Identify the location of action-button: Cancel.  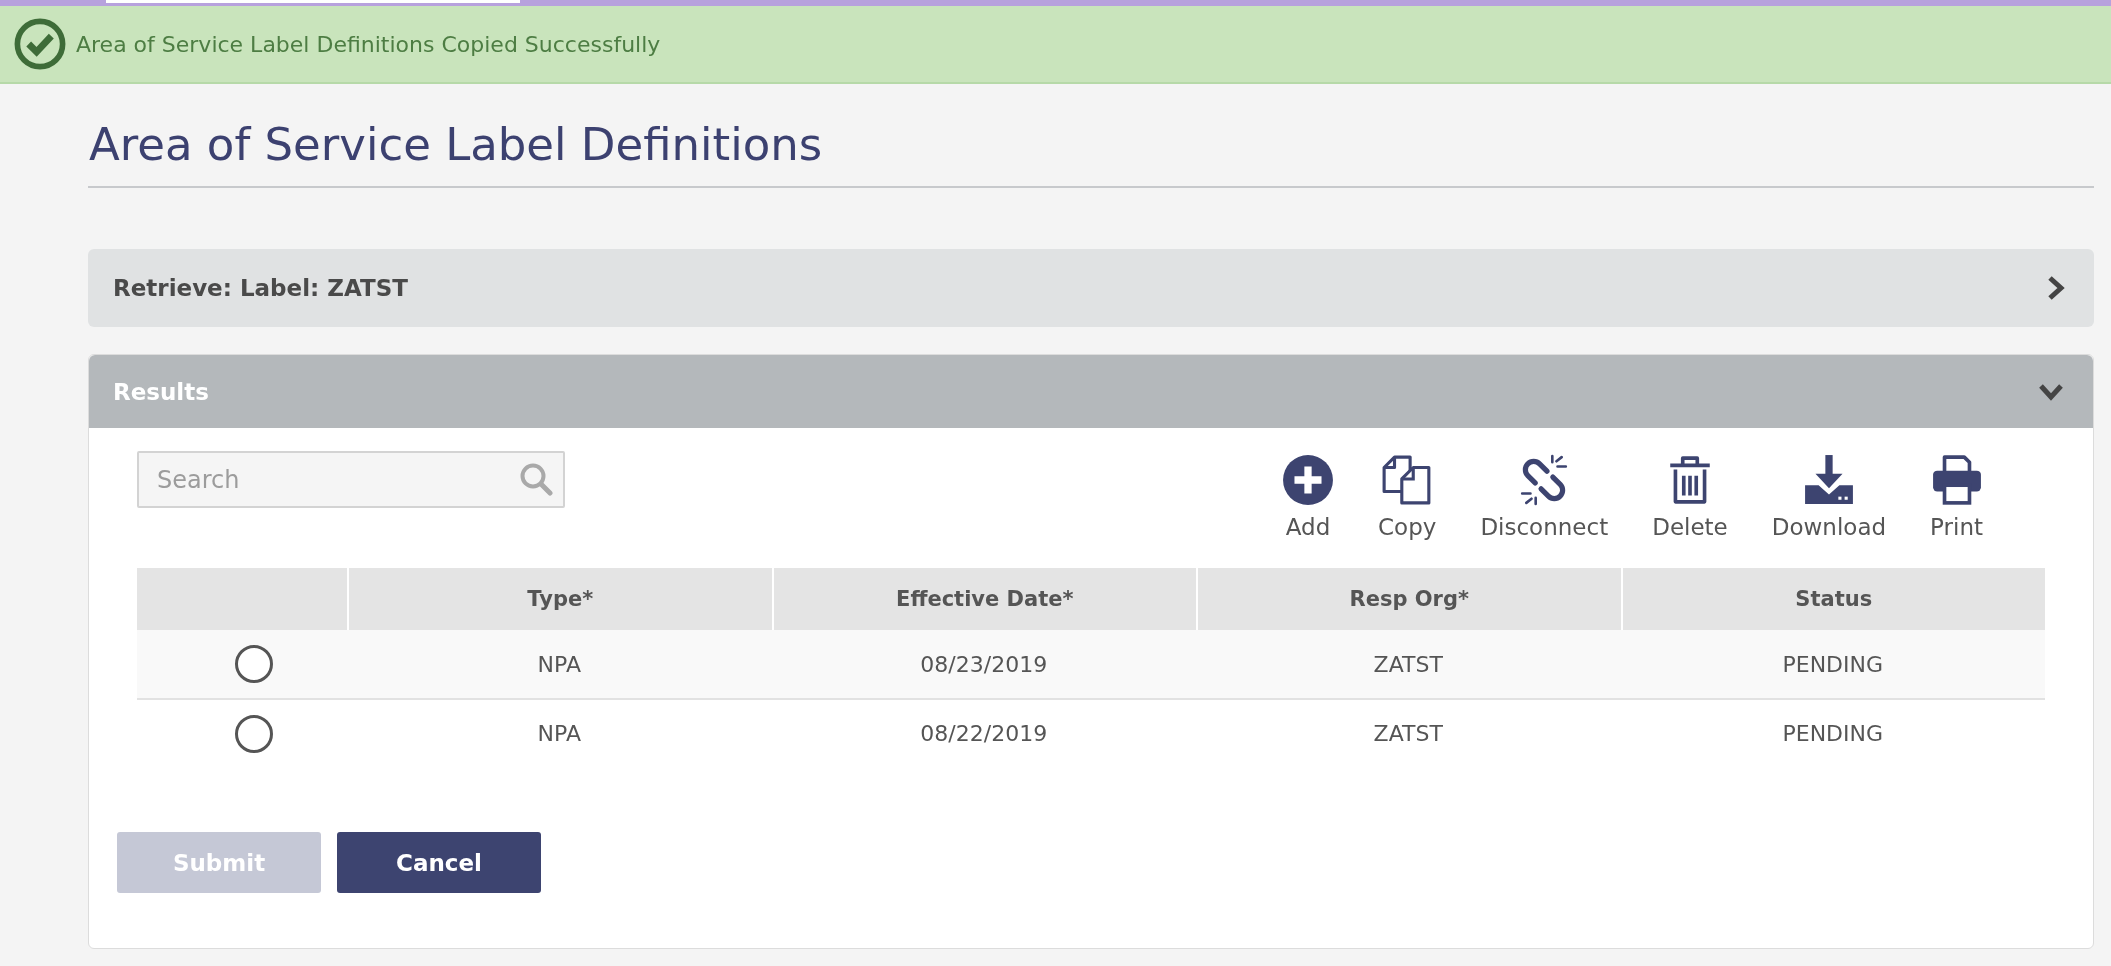
(439, 862).